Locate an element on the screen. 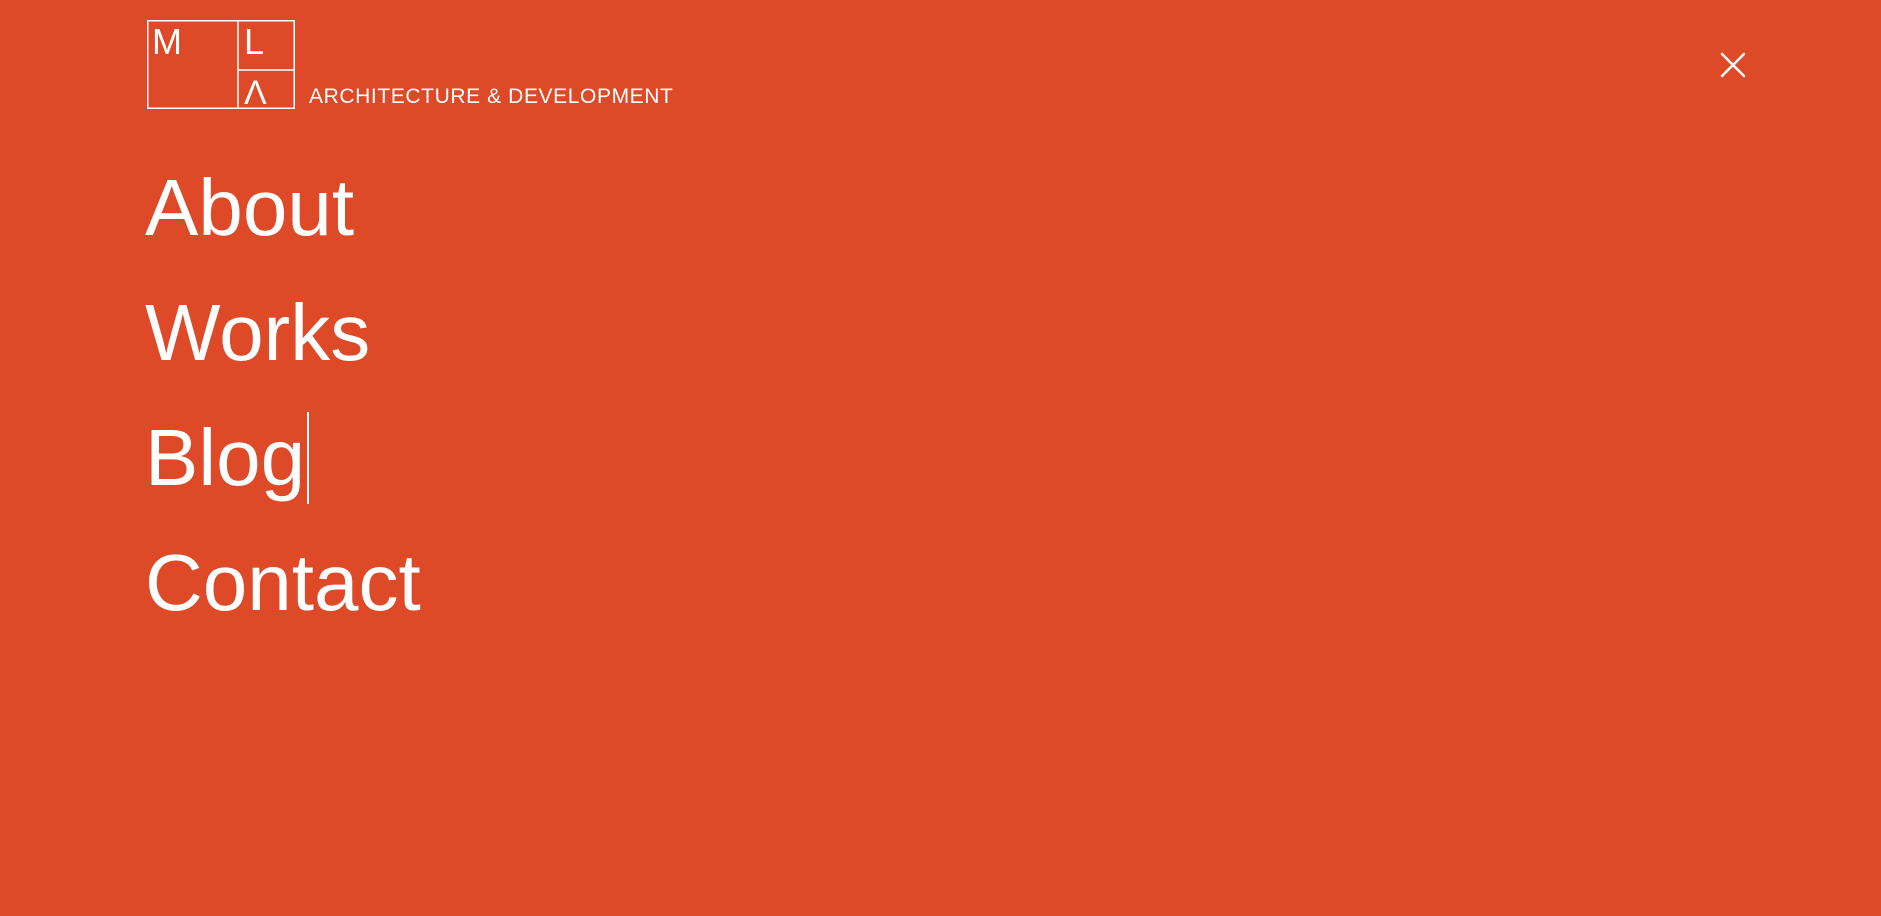  menu-item-label: About is located at coordinates (250, 207).